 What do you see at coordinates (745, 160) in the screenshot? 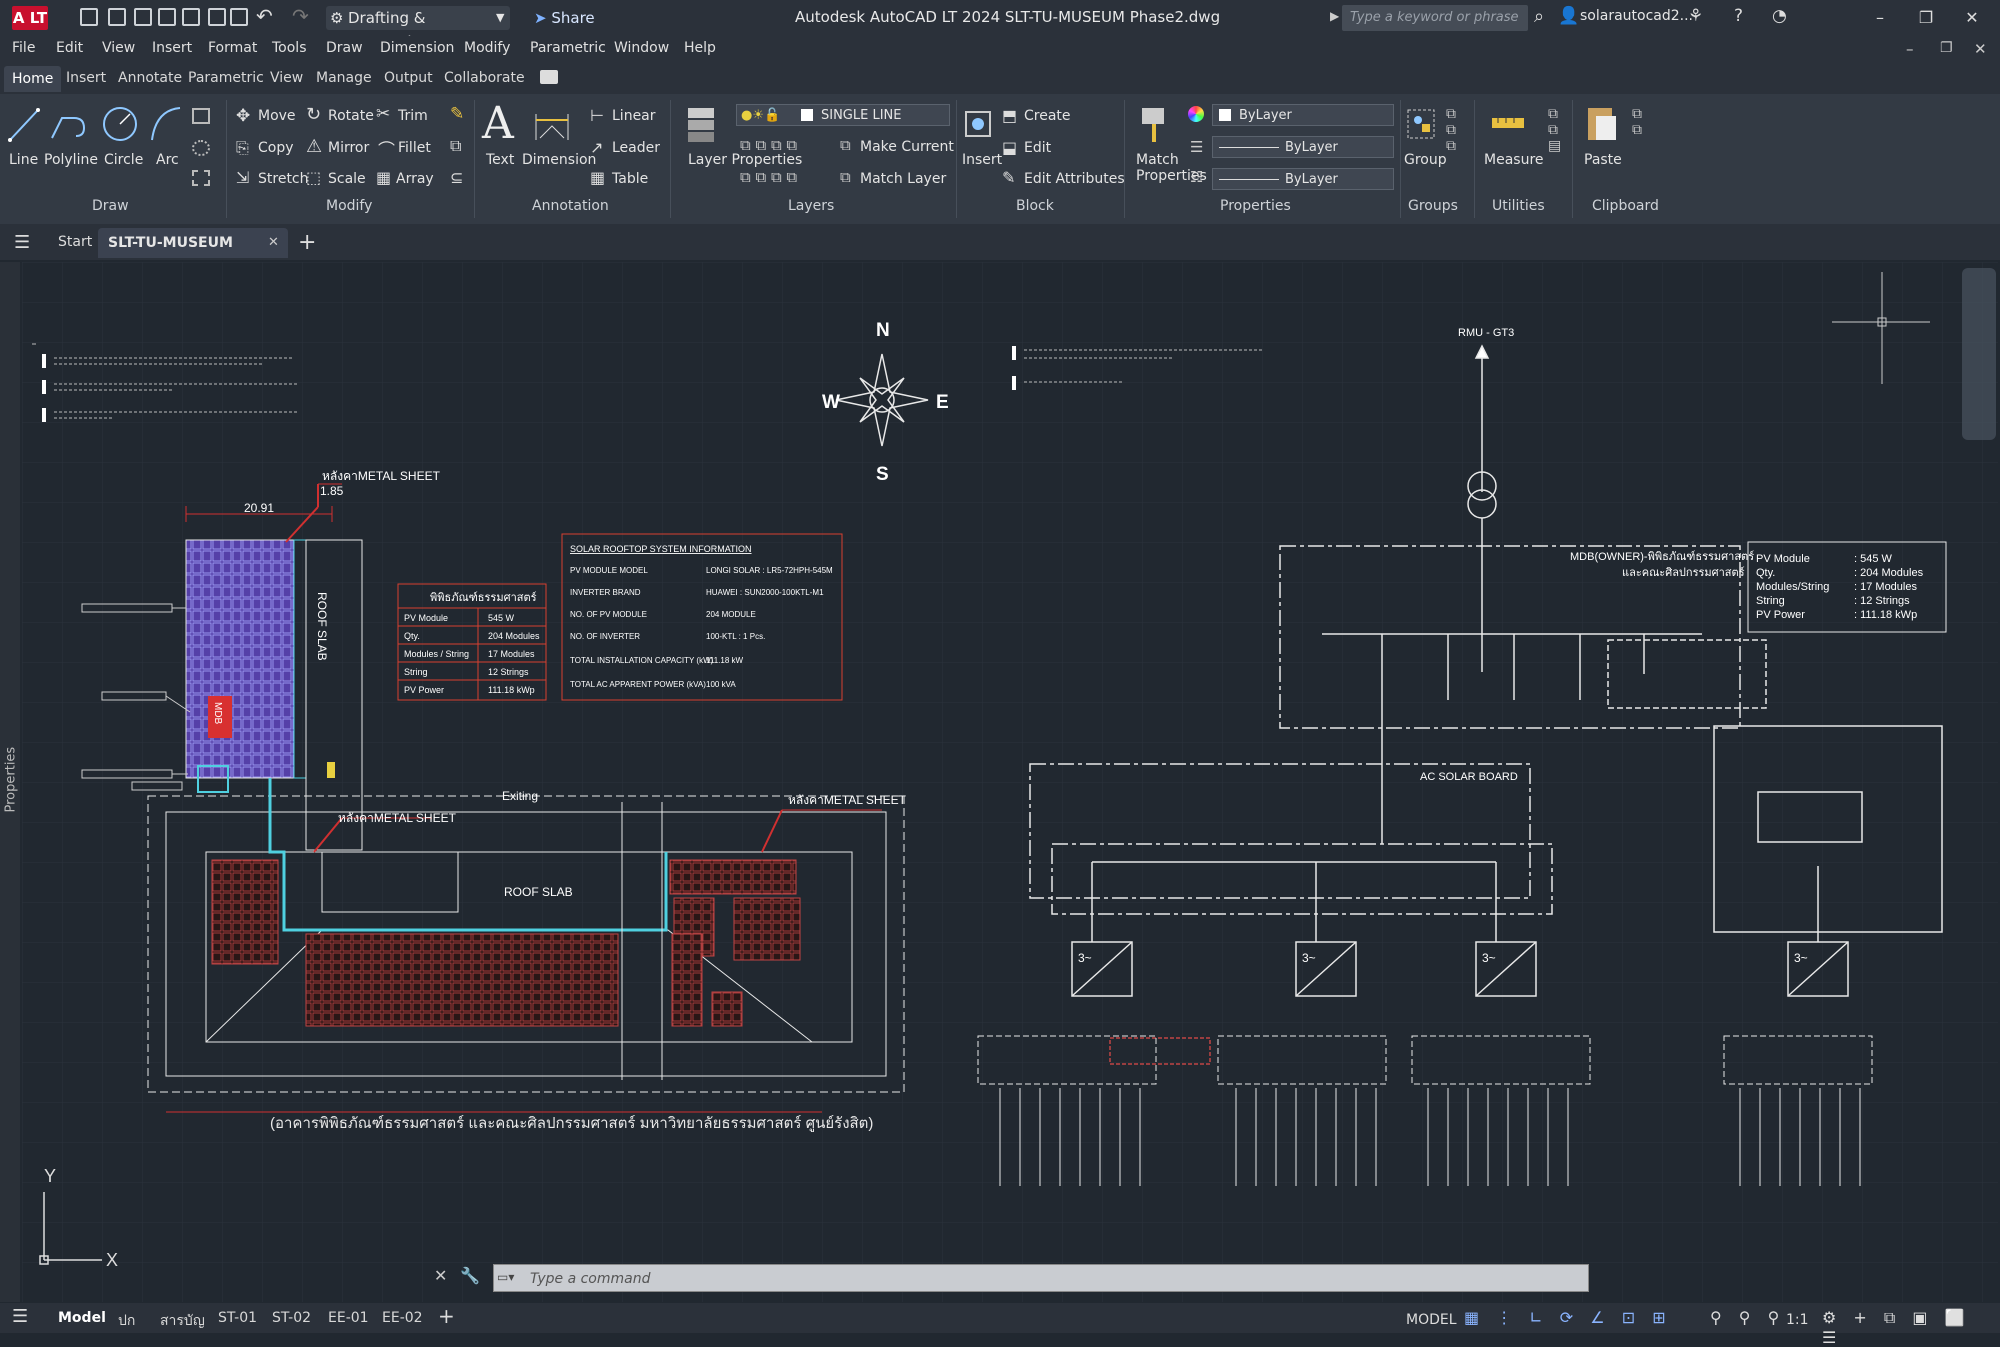
I see `layer-properties-label: Layer Properties` at bounding box center [745, 160].